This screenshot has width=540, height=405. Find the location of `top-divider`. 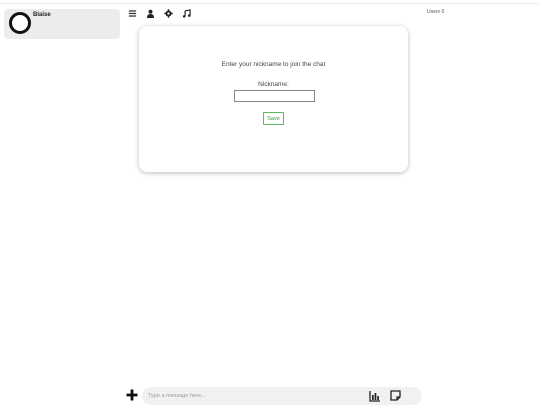

top-divider is located at coordinates (270, 3).